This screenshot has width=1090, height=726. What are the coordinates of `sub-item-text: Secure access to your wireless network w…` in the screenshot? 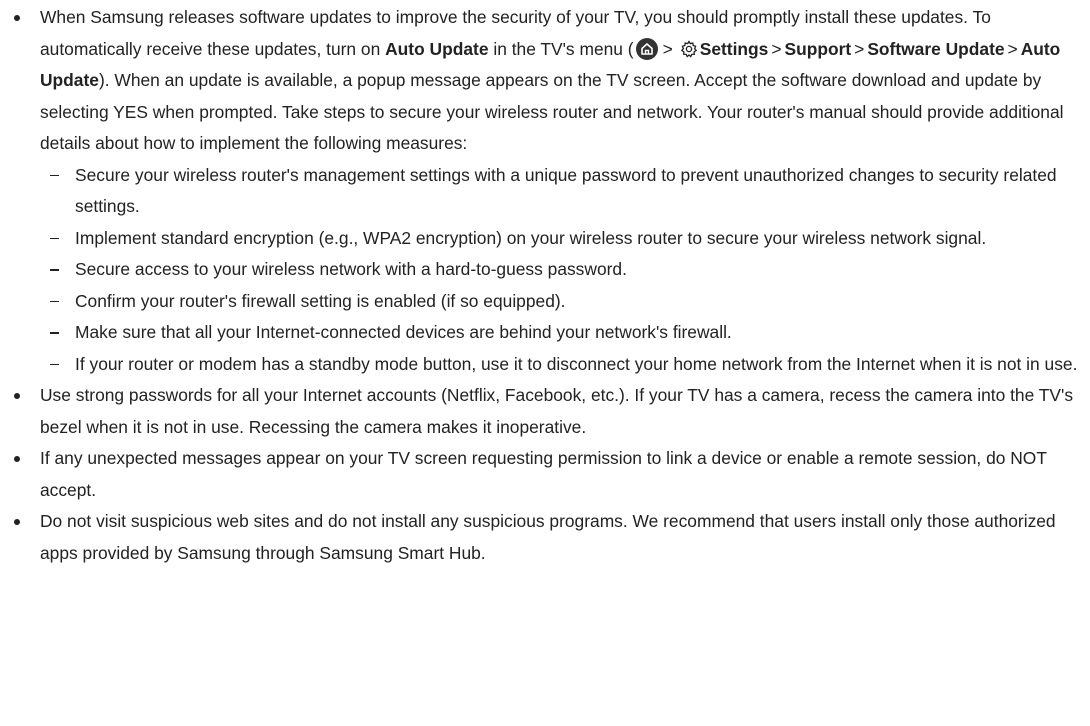 It's located at (351, 269).